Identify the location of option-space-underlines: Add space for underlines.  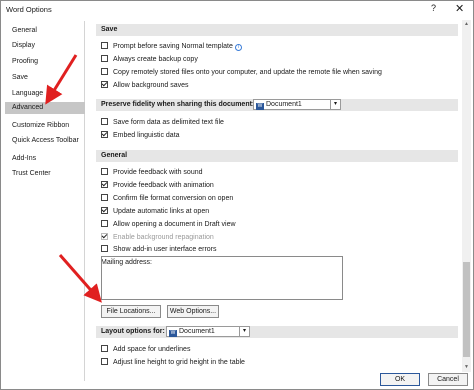
(145, 350).